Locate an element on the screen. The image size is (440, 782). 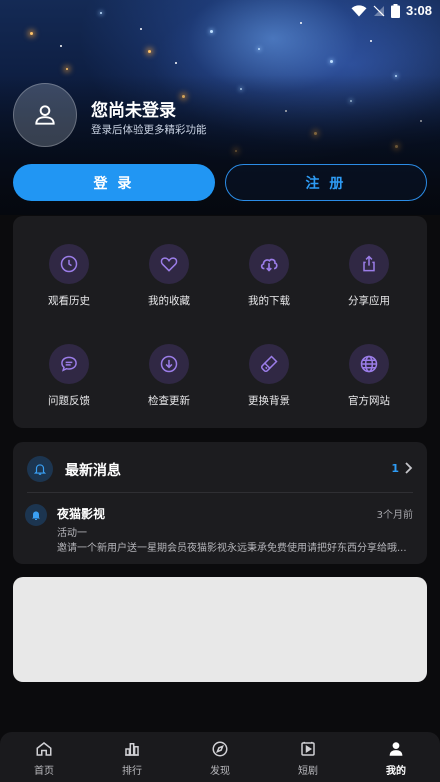
chevron-right-icon is located at coordinates (408, 468).